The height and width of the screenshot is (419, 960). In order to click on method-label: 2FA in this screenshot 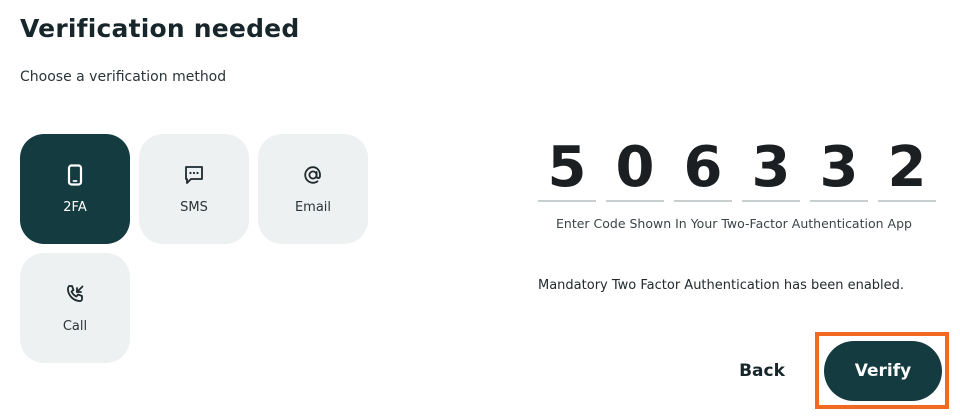, I will do `click(75, 207)`.